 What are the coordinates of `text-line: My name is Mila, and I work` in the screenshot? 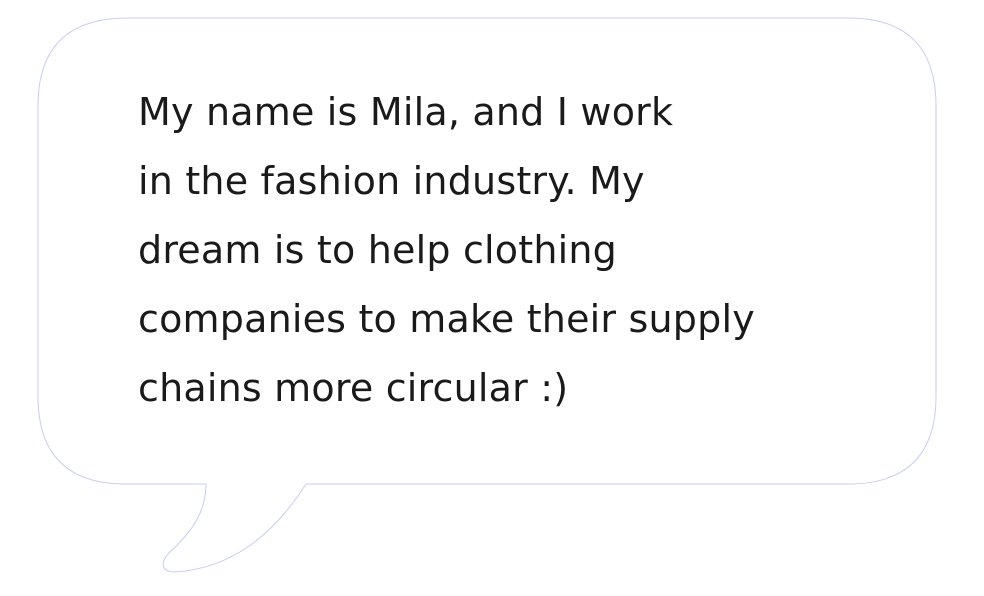 It's located at (406, 112).